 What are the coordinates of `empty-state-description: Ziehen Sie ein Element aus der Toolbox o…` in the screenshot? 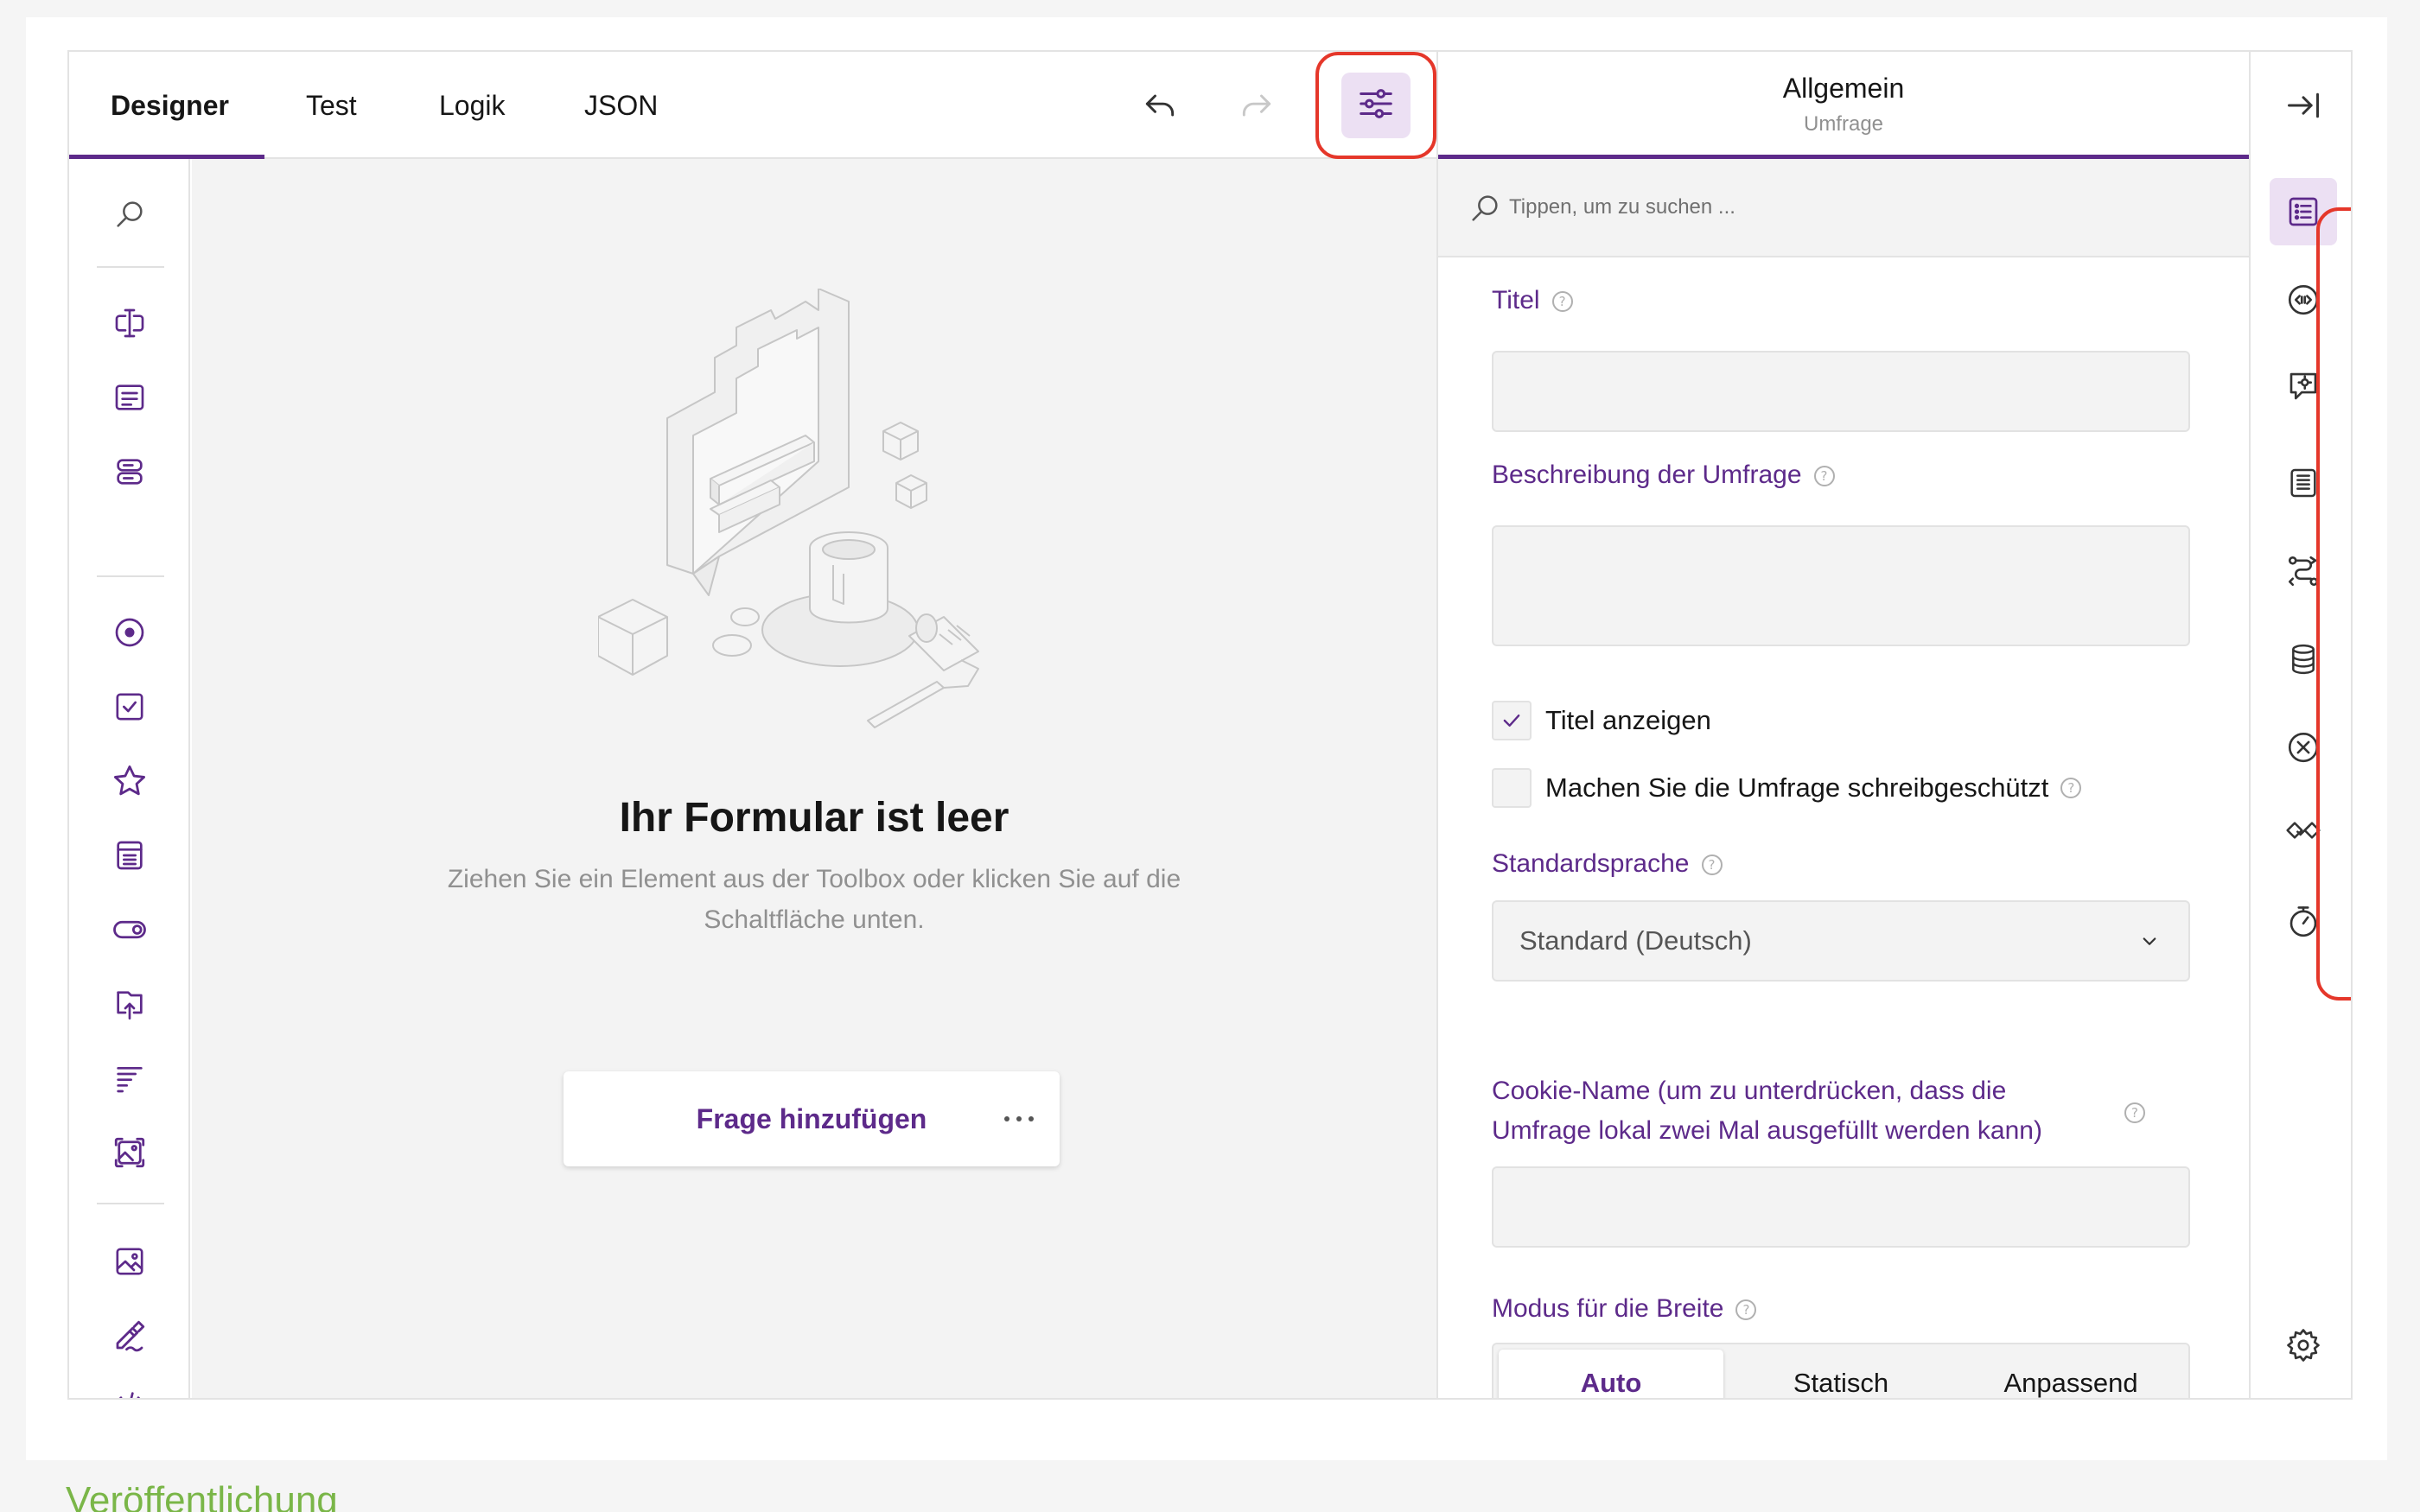 It's located at (814, 900).